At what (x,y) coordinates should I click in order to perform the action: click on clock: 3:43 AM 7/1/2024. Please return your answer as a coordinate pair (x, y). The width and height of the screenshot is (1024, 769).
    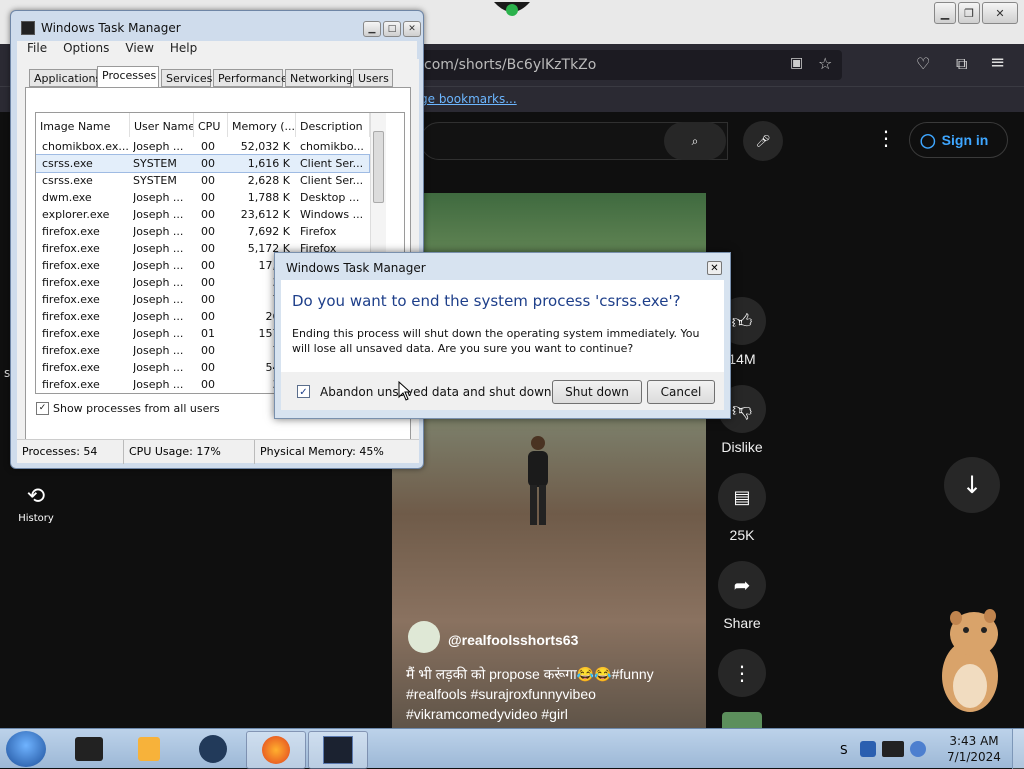
    Looking at the image, I should click on (974, 749).